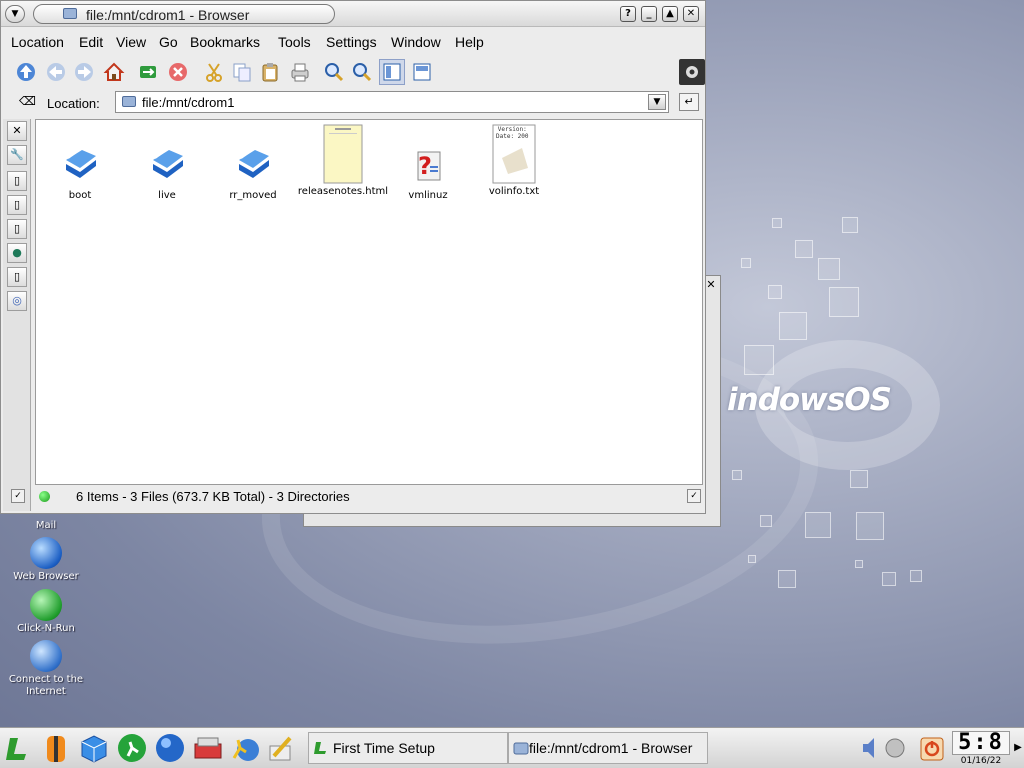  What do you see at coordinates (870, 748) in the screenshot?
I see `volume-speaker-icon` at bounding box center [870, 748].